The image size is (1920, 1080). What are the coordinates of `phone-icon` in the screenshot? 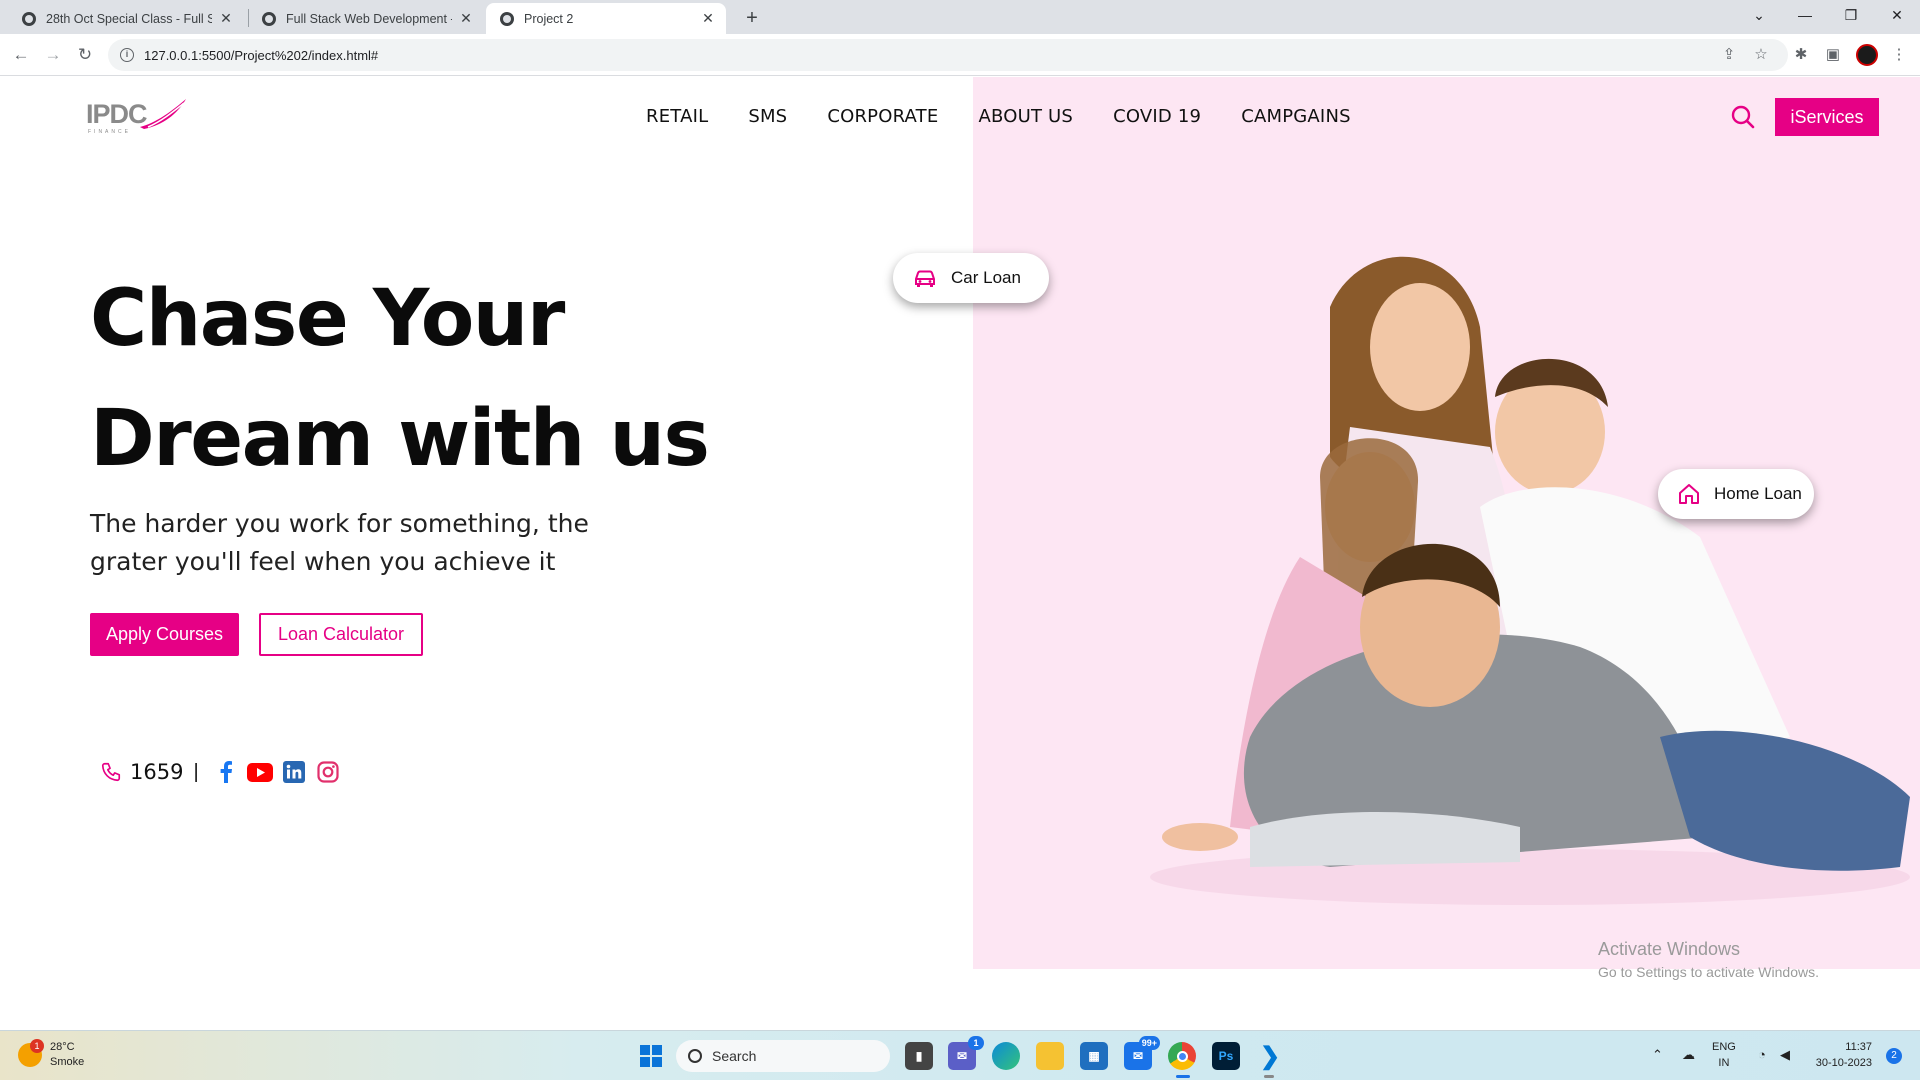 It's located at (111, 772).